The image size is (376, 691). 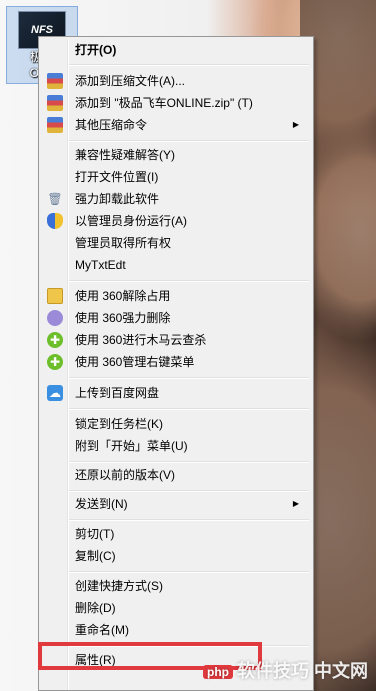 What do you see at coordinates (176, 340) in the screenshot?
I see `menu-item-360-trojan-scan: ✚ 使用 360进行木马云查杀` at bounding box center [176, 340].